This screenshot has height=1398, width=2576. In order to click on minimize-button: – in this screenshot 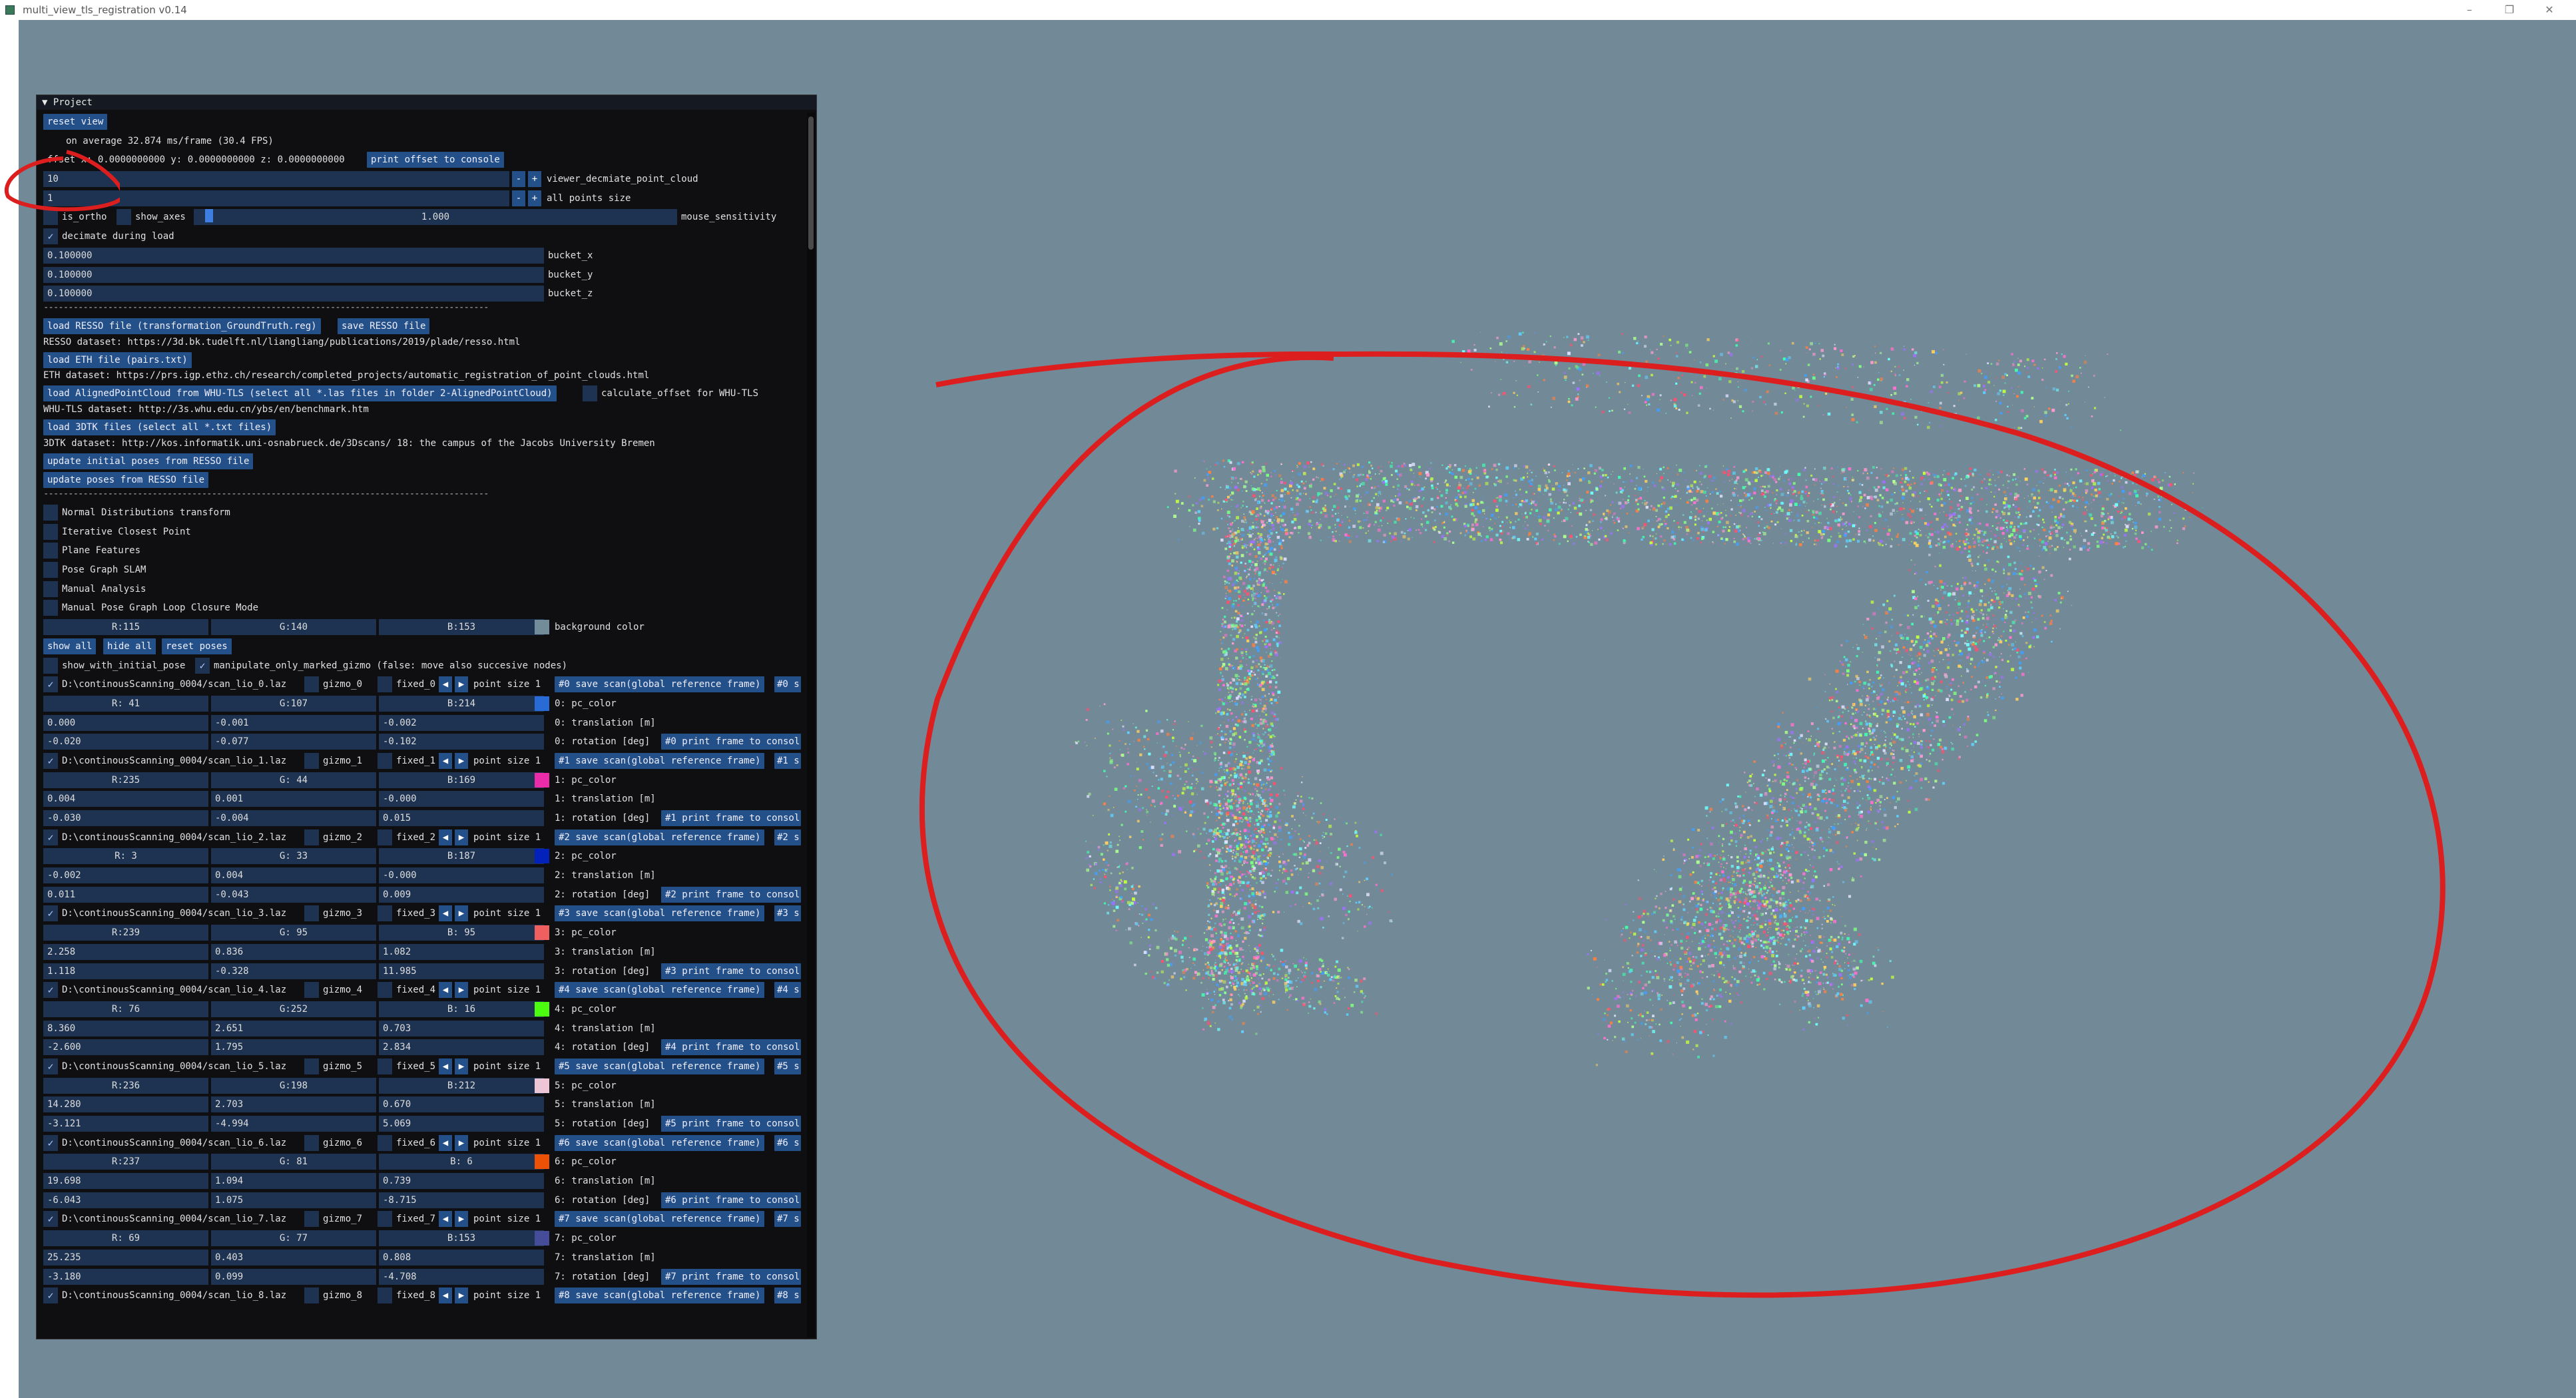, I will do `click(2469, 10)`.